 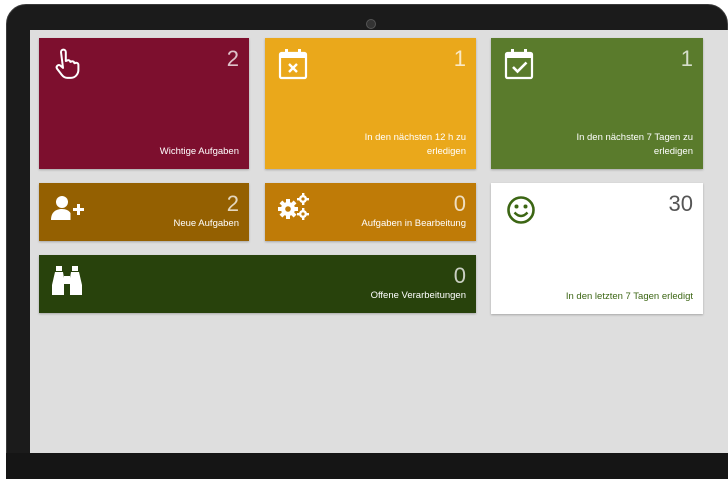 What do you see at coordinates (144, 103) in the screenshot?
I see `tile-important-tasks: 2 Wichtige Aufgaben` at bounding box center [144, 103].